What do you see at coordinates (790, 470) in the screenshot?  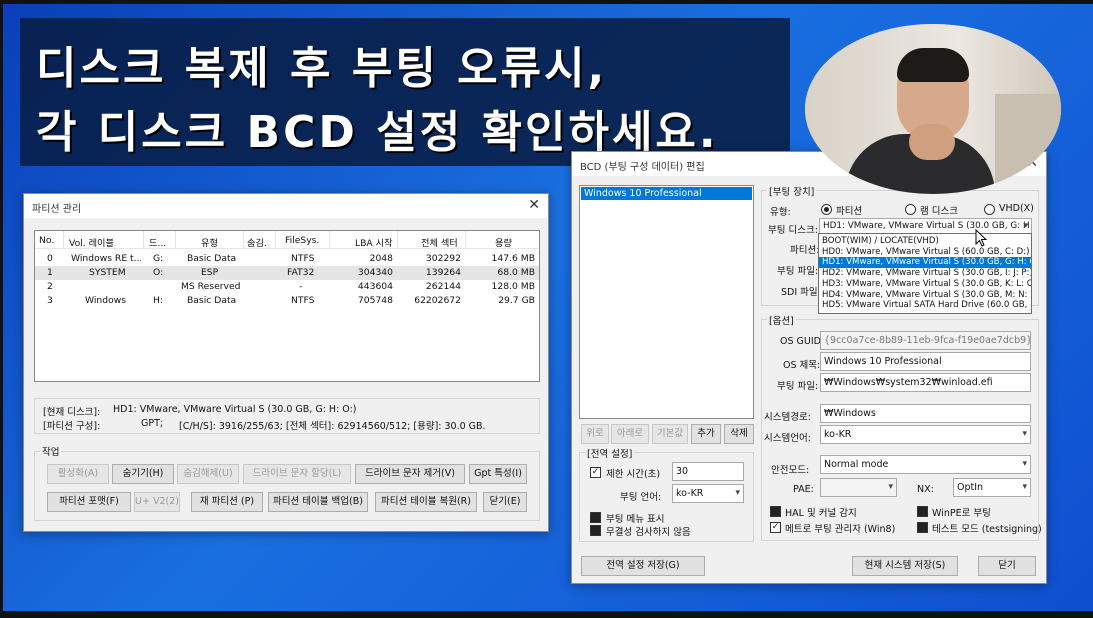 I see `safe-mode-label: 안전모드:` at bounding box center [790, 470].